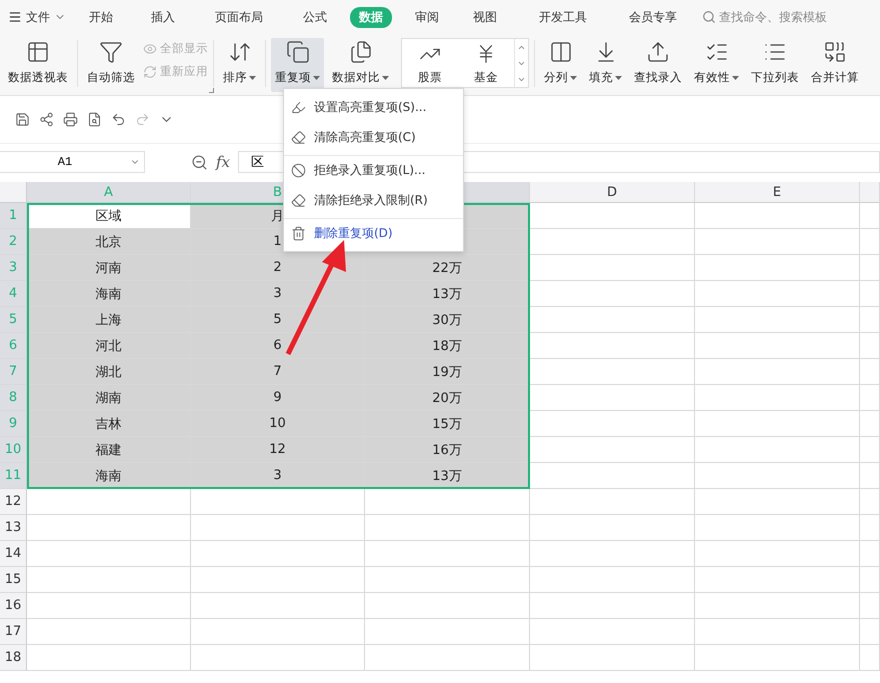 The image size is (880, 683). What do you see at coordinates (46, 119) in the screenshot?
I see `share-icon` at bounding box center [46, 119].